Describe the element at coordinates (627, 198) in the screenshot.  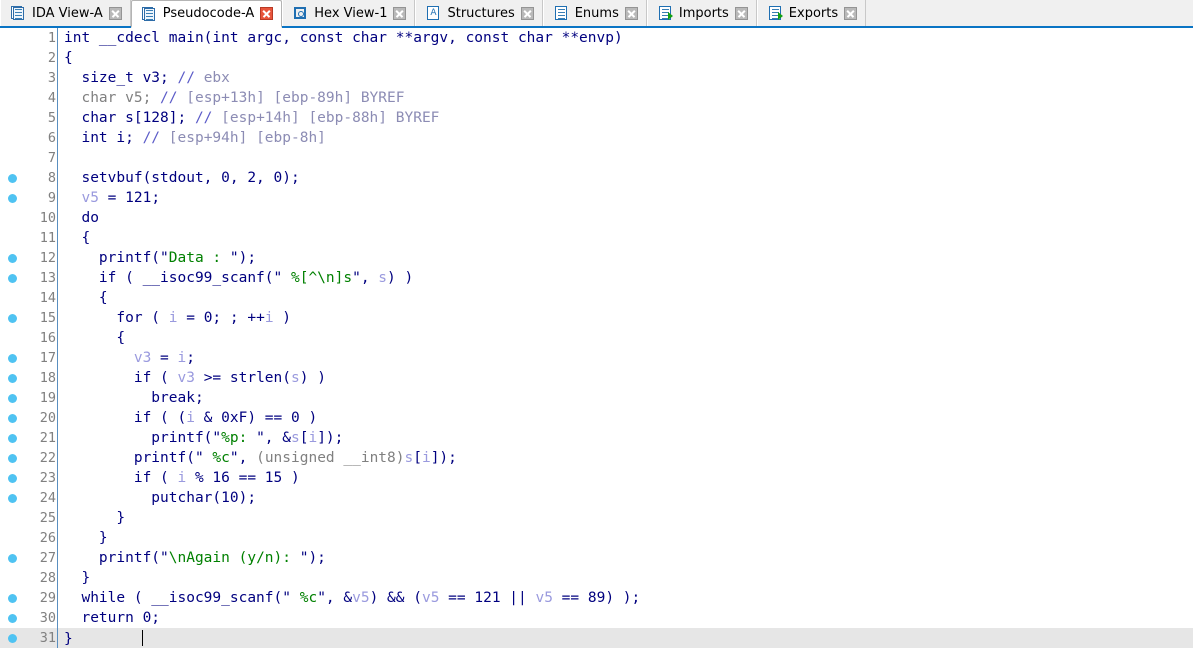
I see `code-text: v5 = 121;` at that location.